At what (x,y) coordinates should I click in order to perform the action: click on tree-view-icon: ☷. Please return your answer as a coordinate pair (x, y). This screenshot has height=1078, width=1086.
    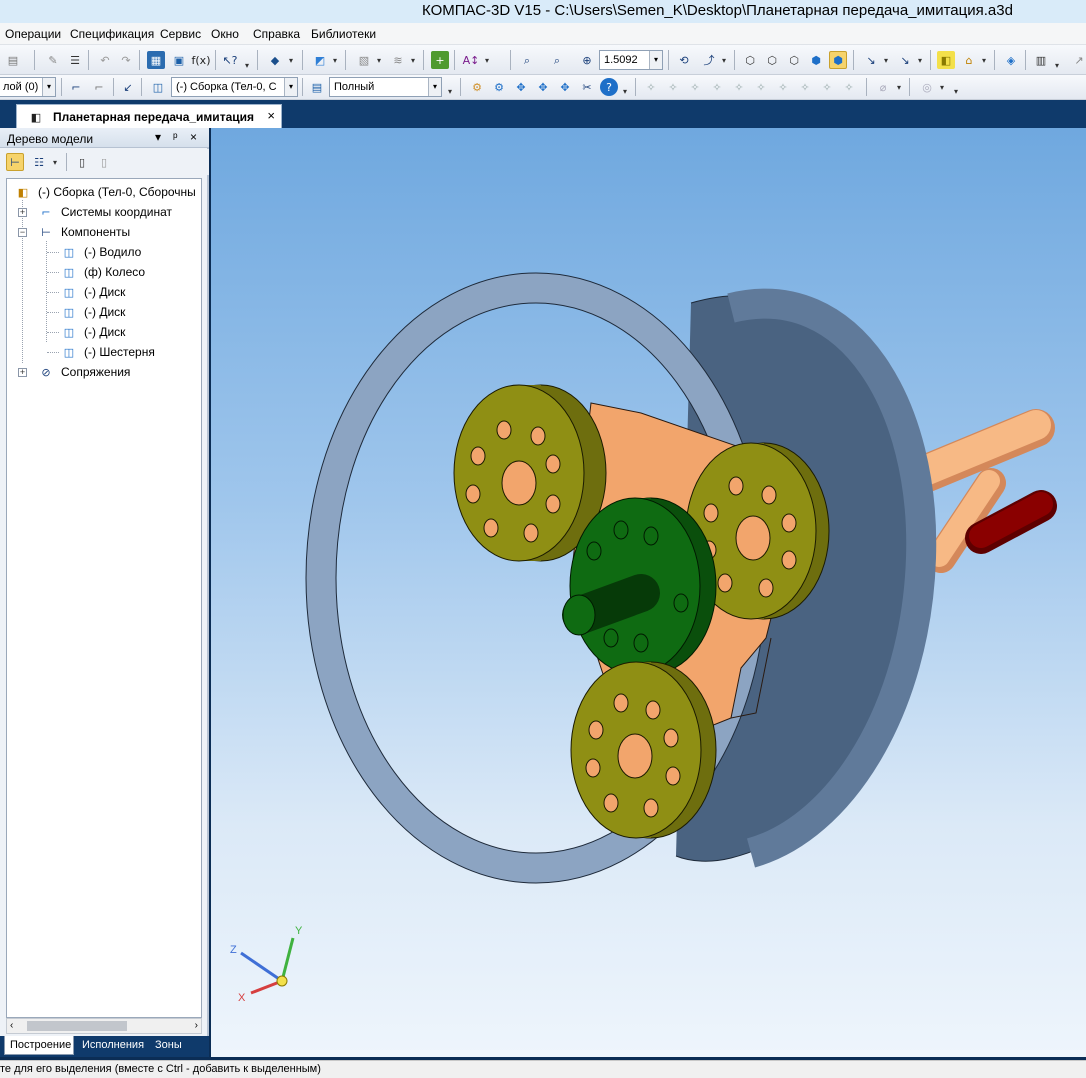
    Looking at the image, I should click on (39, 162).